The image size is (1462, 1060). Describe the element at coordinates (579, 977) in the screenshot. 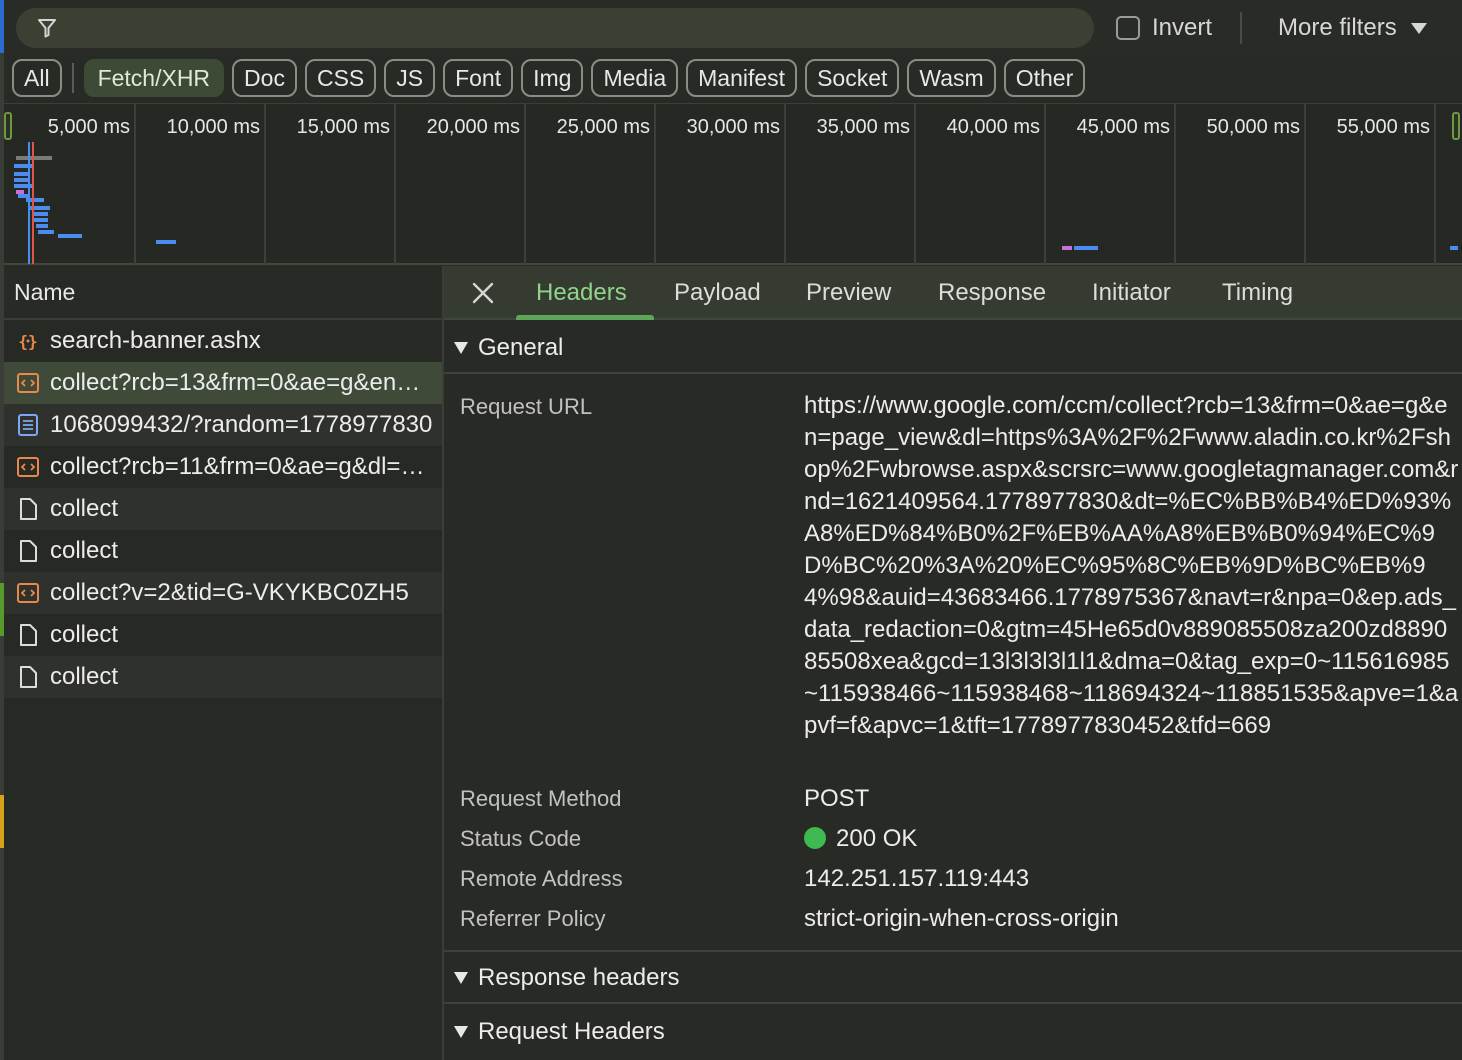

I see `section-title: Response headers` at that location.